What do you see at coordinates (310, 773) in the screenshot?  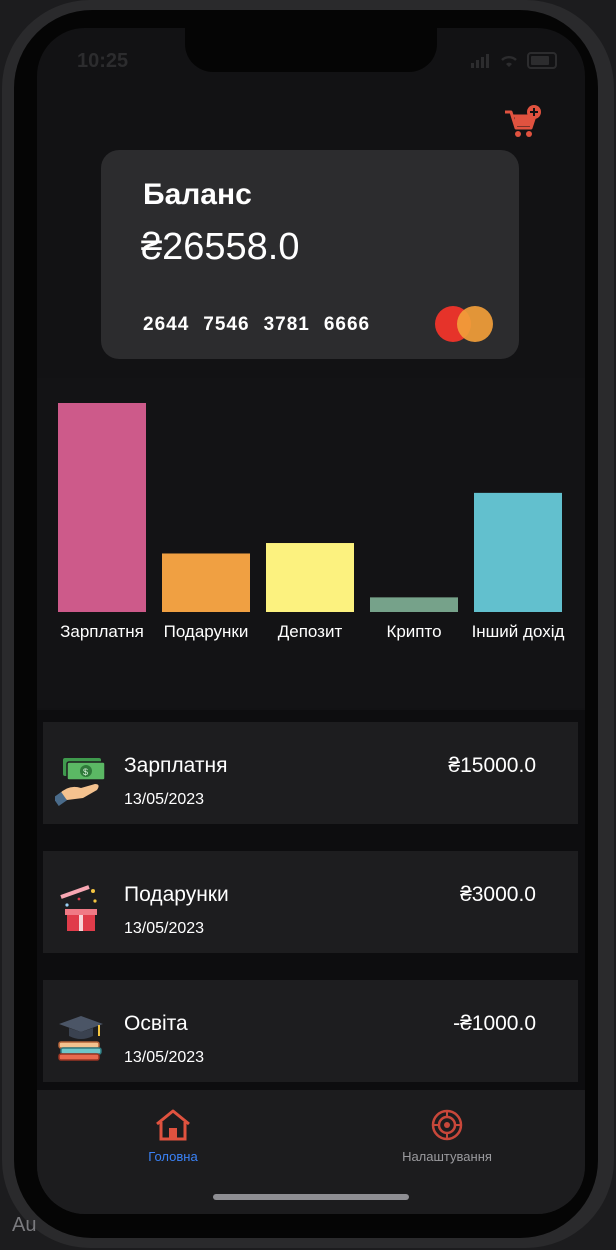 I see `transaction-item: $ Зарплатня 13/05/2023 ₴15000.0` at bounding box center [310, 773].